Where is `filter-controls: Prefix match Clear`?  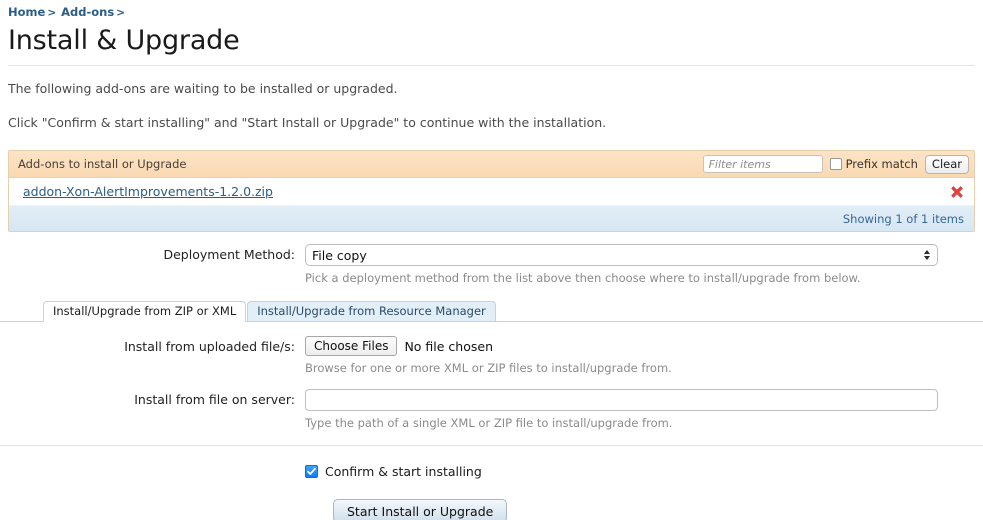 filter-controls: Prefix match Clear is located at coordinates (835, 164).